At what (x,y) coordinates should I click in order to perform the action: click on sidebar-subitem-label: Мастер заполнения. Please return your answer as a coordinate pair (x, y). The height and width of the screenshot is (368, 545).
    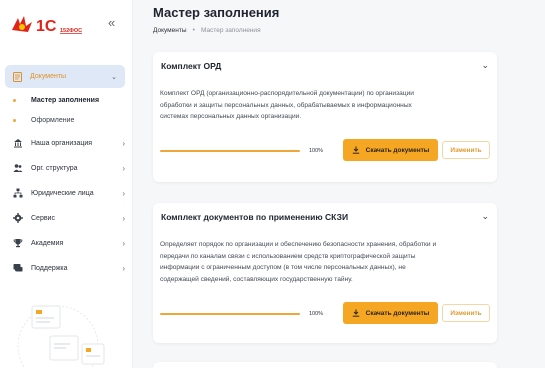
    Looking at the image, I should click on (65, 100).